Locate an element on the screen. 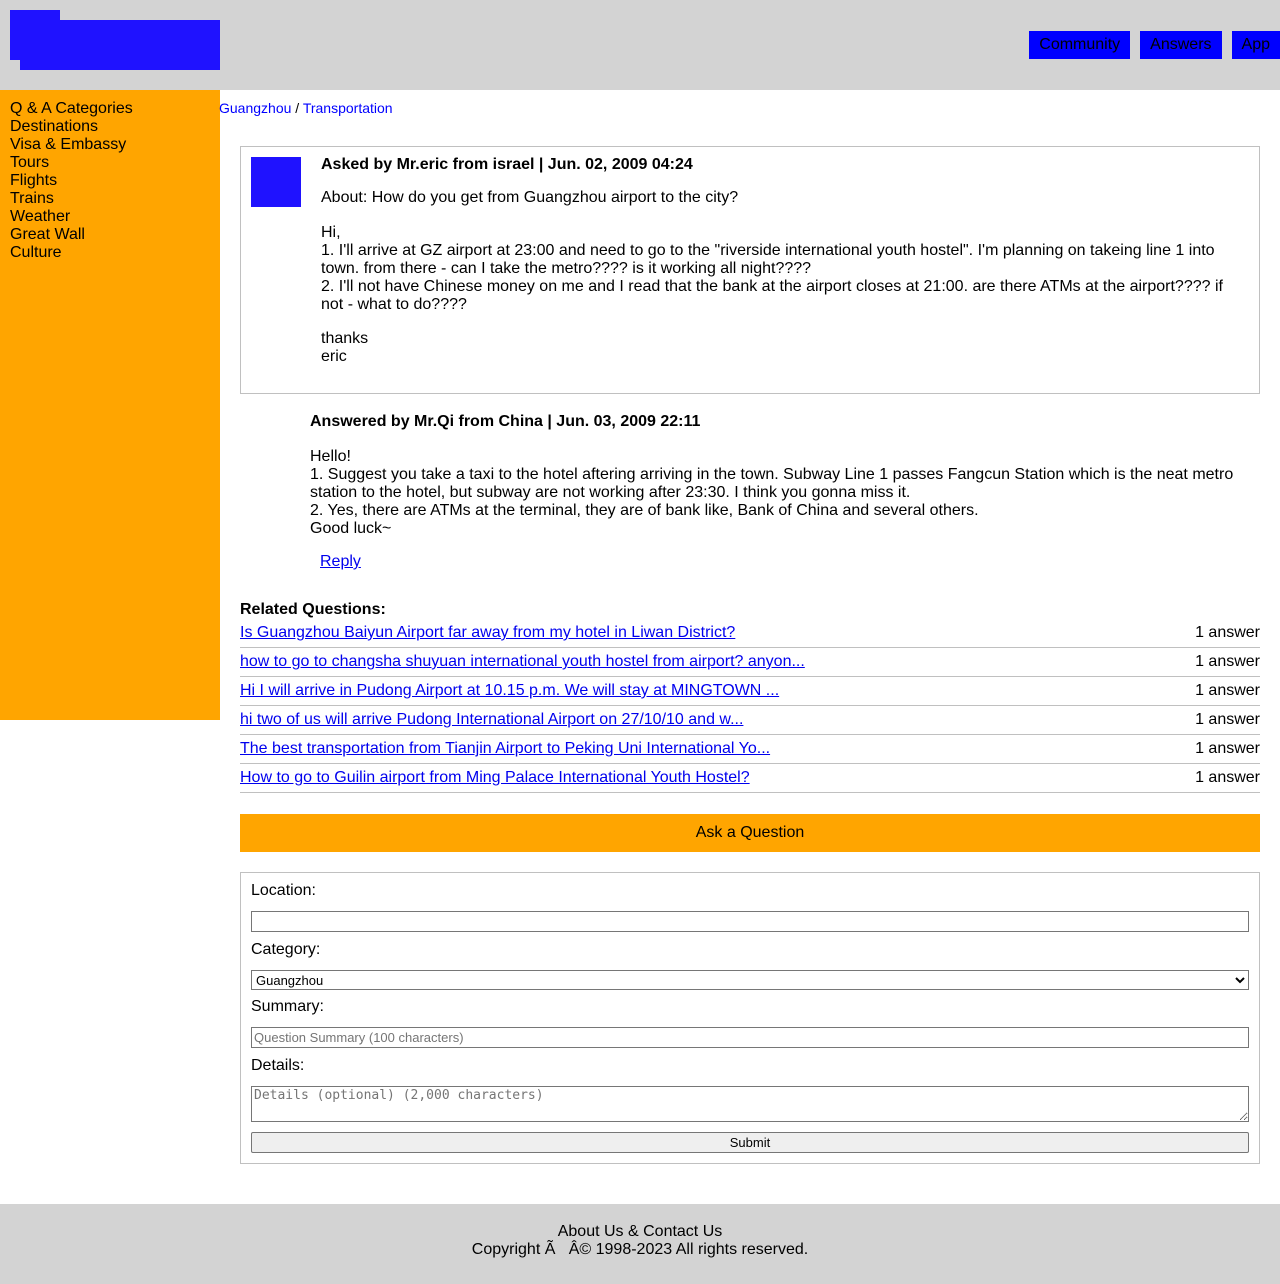 The height and width of the screenshot is (1284, 1280). reply-link: Reply is located at coordinates (340, 562).